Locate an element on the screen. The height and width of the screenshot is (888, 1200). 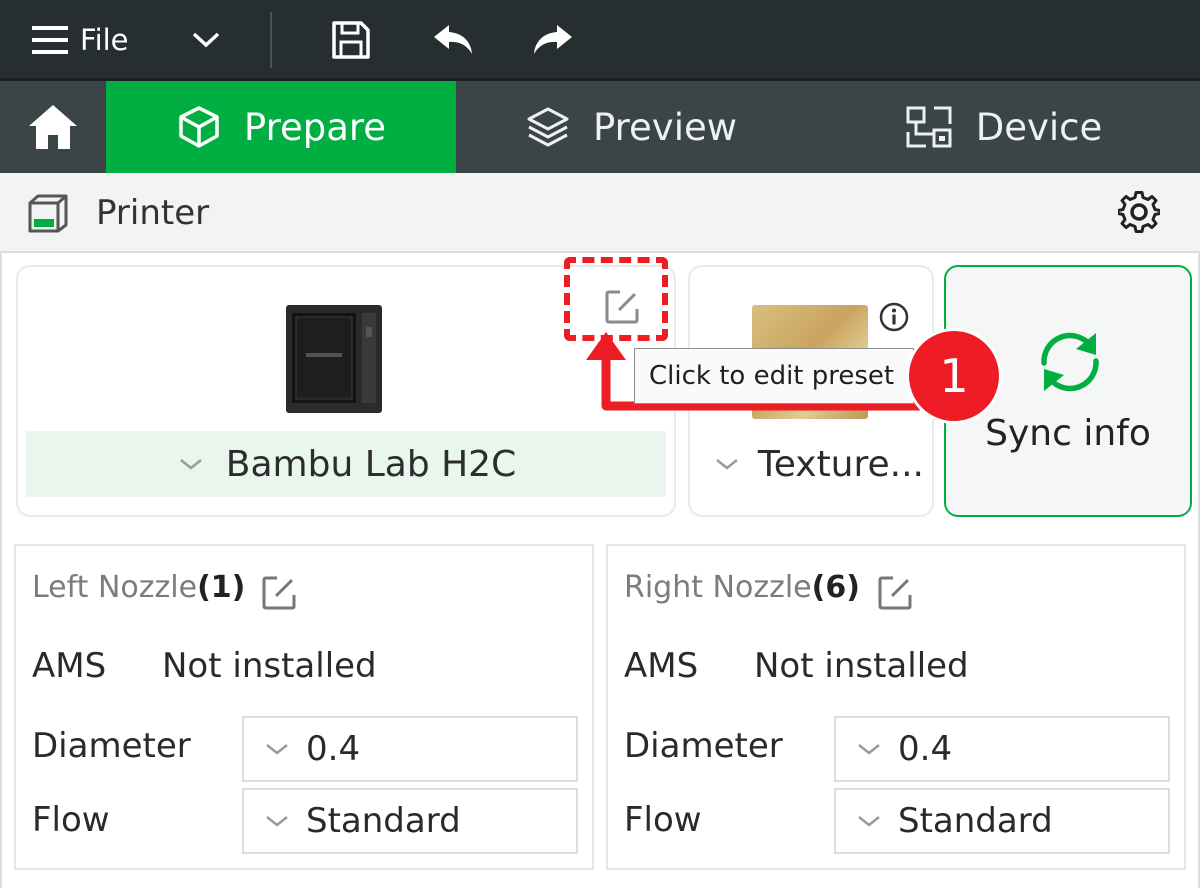
tab-preview: Preview is located at coordinates (631, 127).